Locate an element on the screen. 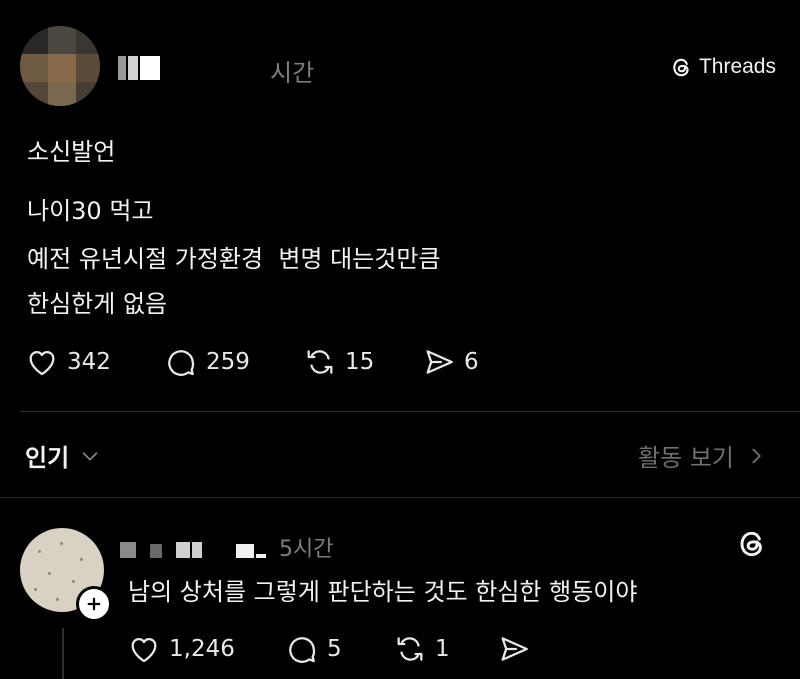 This screenshot has height=679, width=800. sort-label: 인기 is located at coordinates (47, 458).